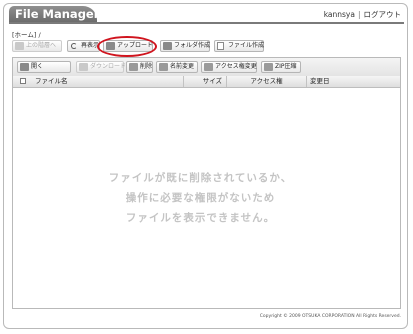  I want to click on zip-button: ZIP圧縮, so click(281, 67).